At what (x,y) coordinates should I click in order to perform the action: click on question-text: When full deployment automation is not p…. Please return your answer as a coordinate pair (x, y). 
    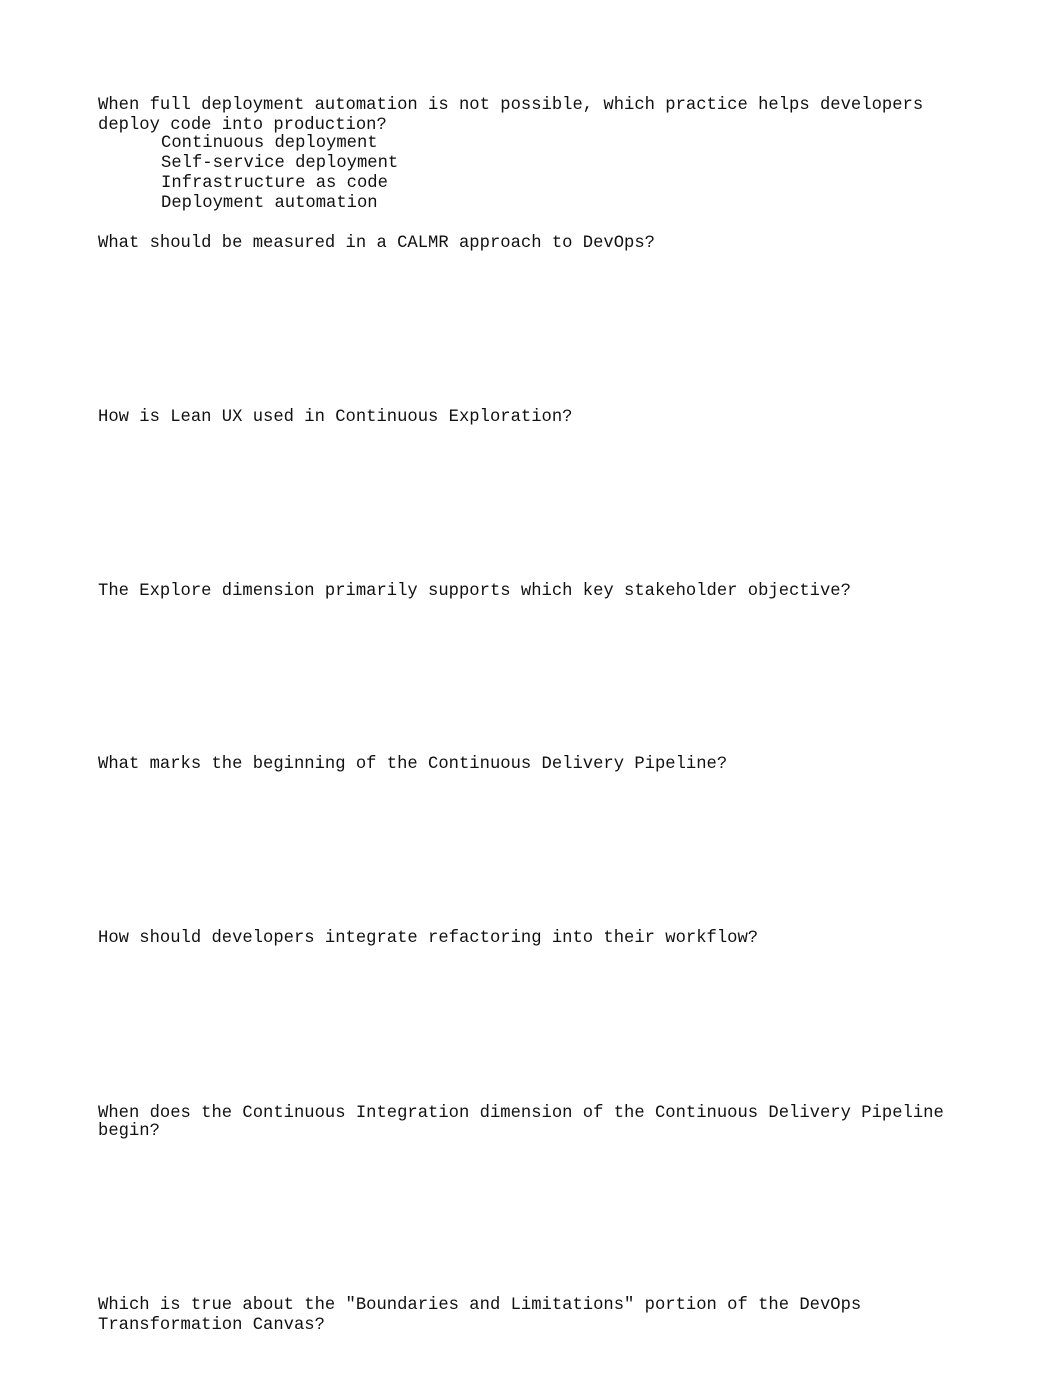
    Looking at the image, I should click on (511, 105).